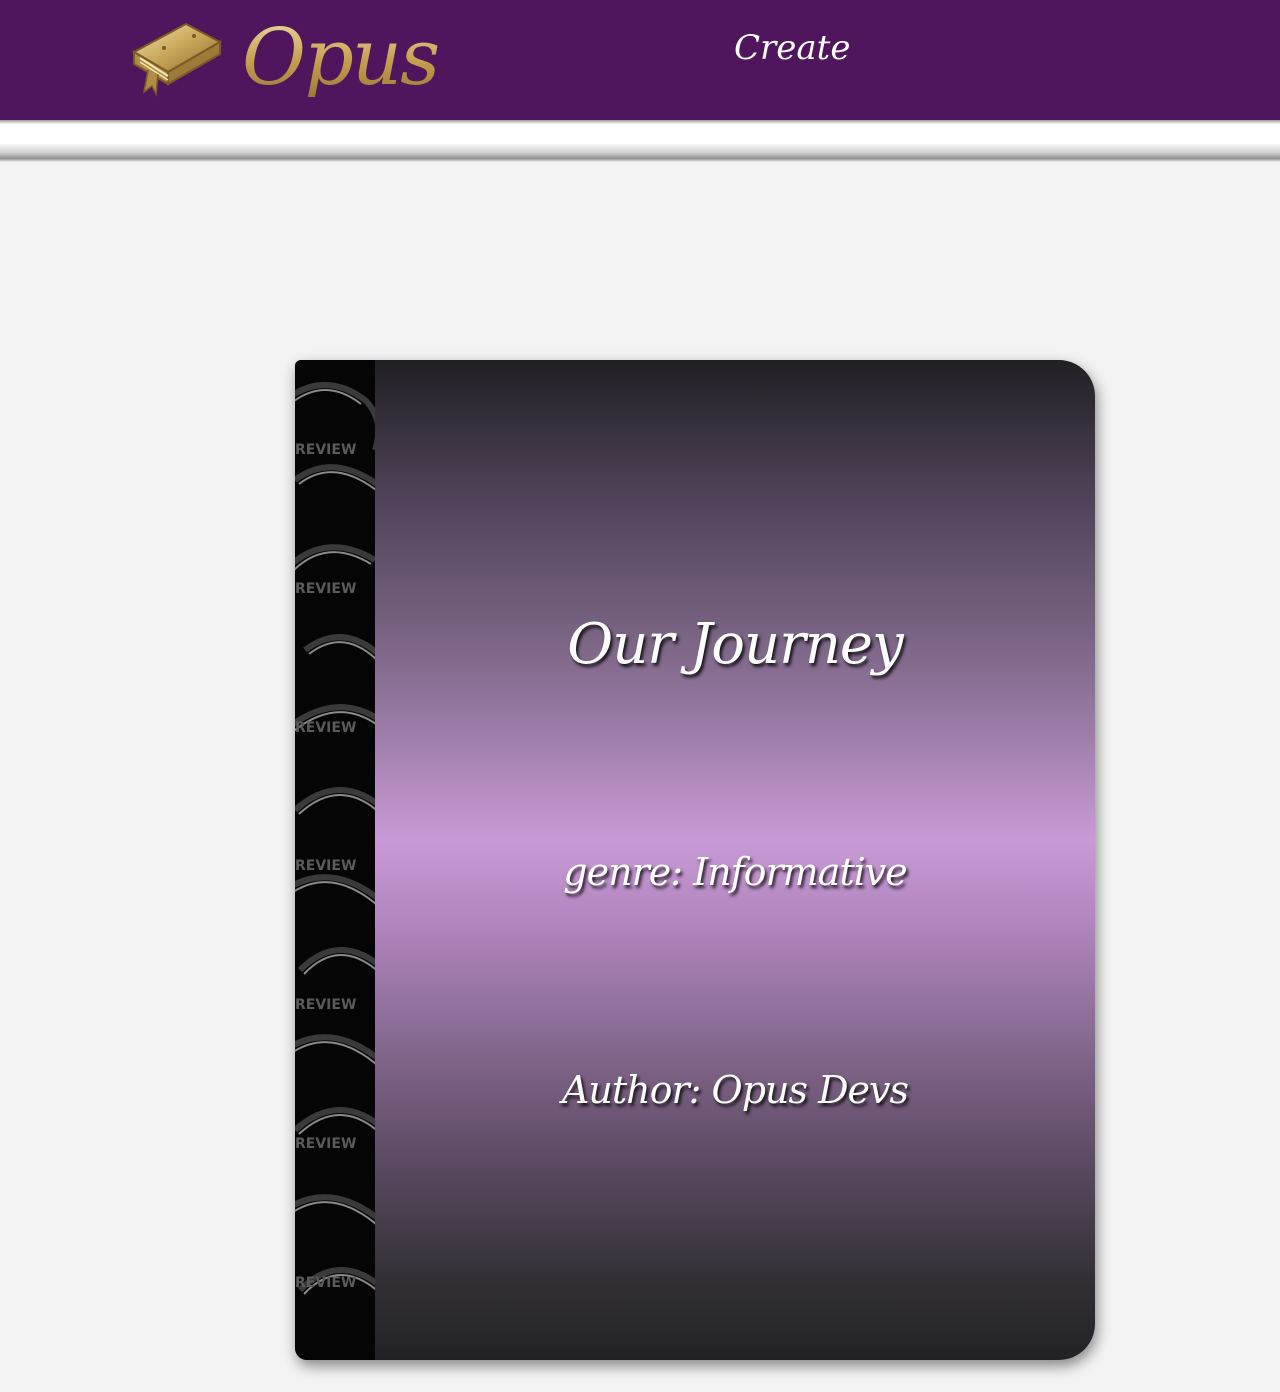 This screenshot has width=1280, height=1392. I want to click on navbar: Opus Create, so click(640, 60).